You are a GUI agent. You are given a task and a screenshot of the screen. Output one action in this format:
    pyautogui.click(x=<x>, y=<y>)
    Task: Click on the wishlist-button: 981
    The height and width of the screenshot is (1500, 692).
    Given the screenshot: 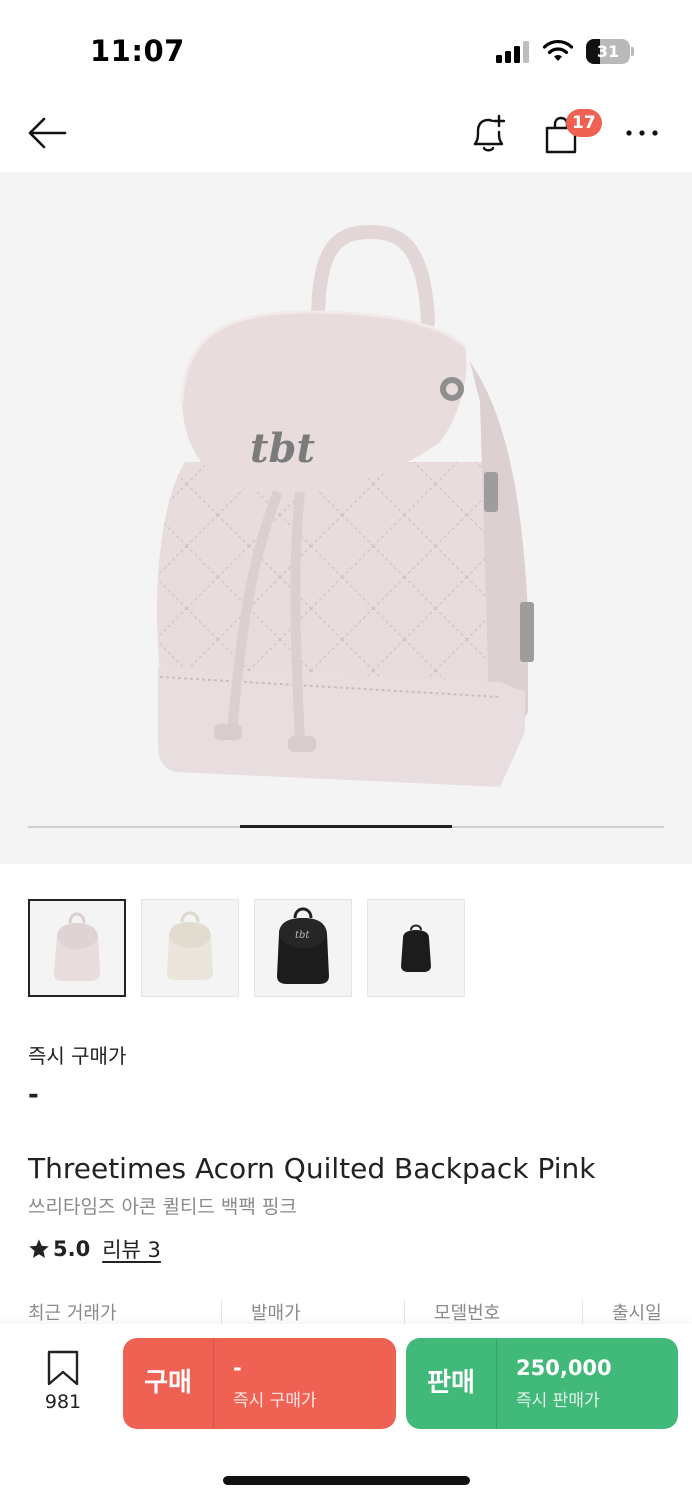 What is the action you would take?
    pyautogui.click(x=63, y=1383)
    